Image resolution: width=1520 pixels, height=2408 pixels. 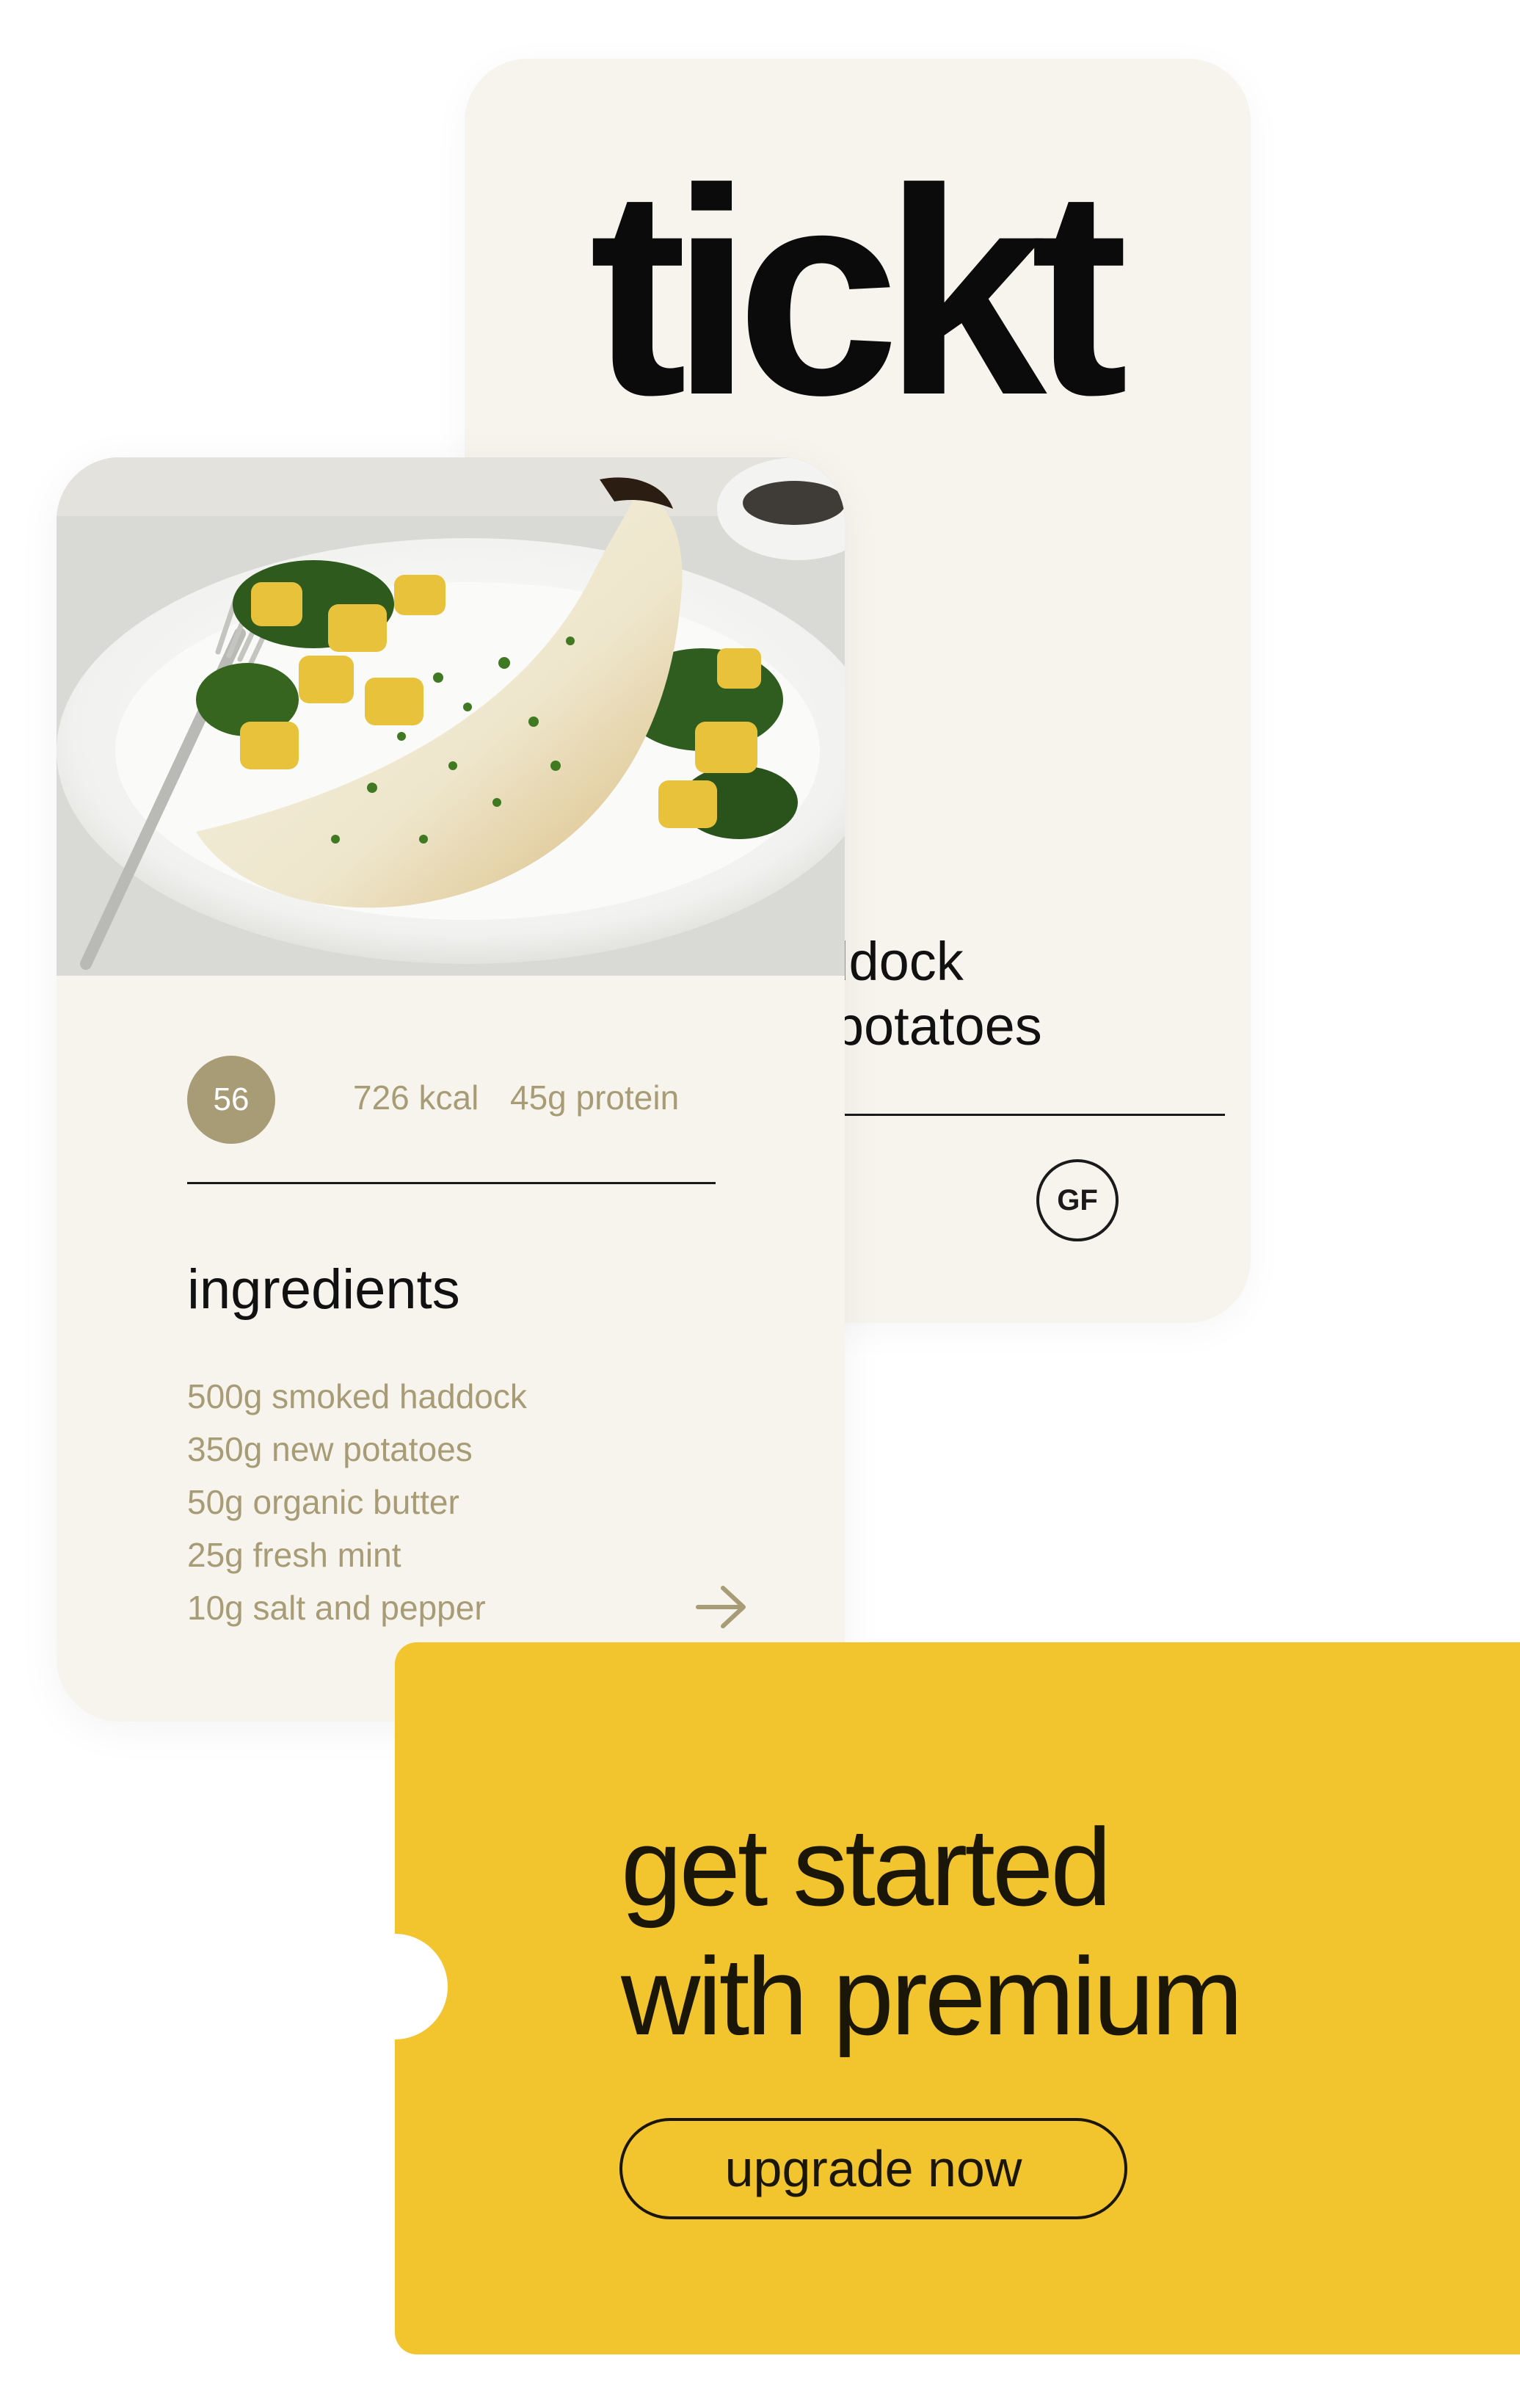 I want to click on protein-value: 45g protein, so click(x=595, y=1097).